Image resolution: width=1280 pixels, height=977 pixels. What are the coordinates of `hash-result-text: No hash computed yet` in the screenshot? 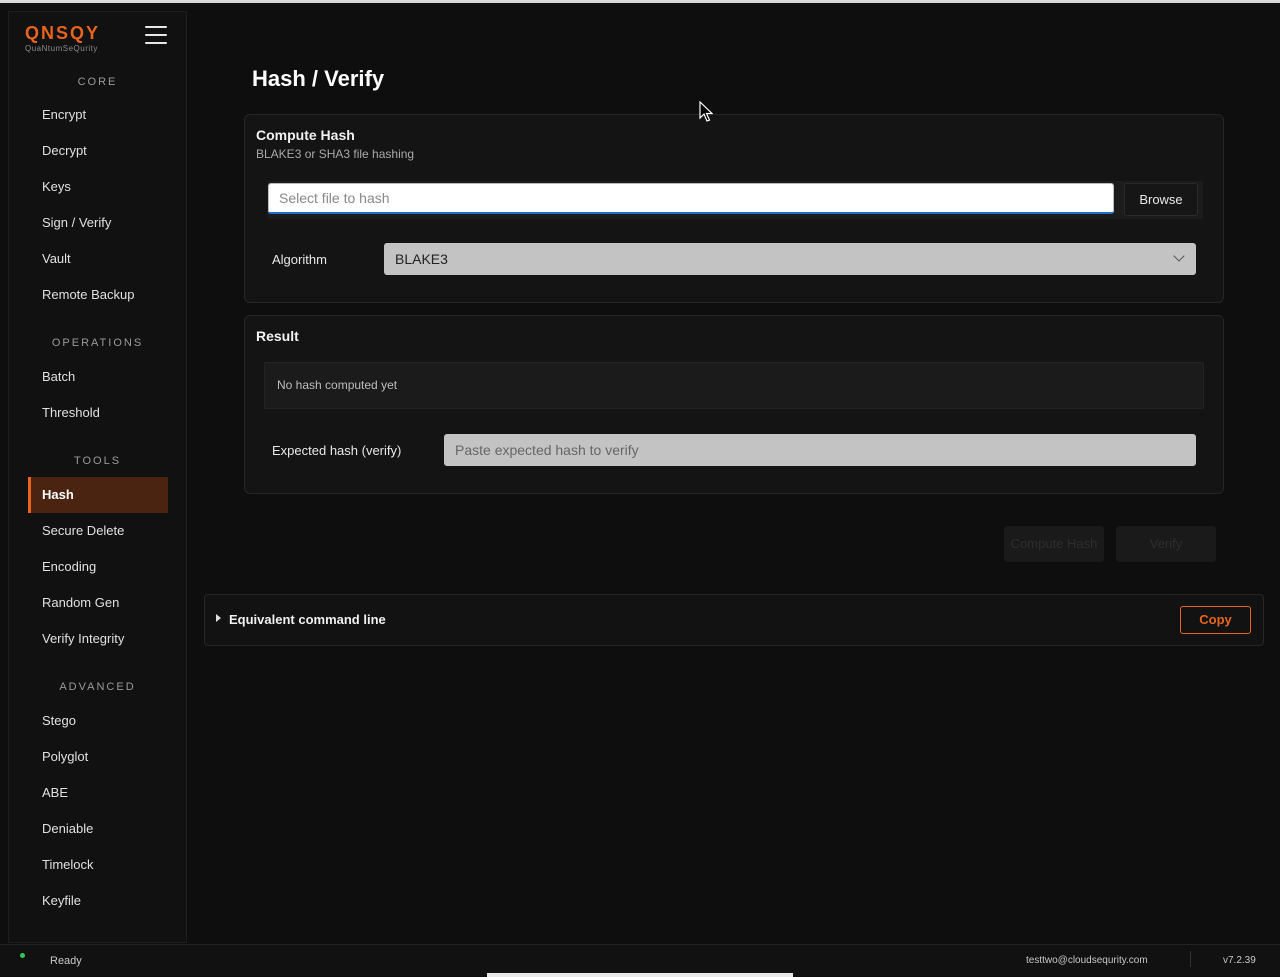 It's located at (337, 385).